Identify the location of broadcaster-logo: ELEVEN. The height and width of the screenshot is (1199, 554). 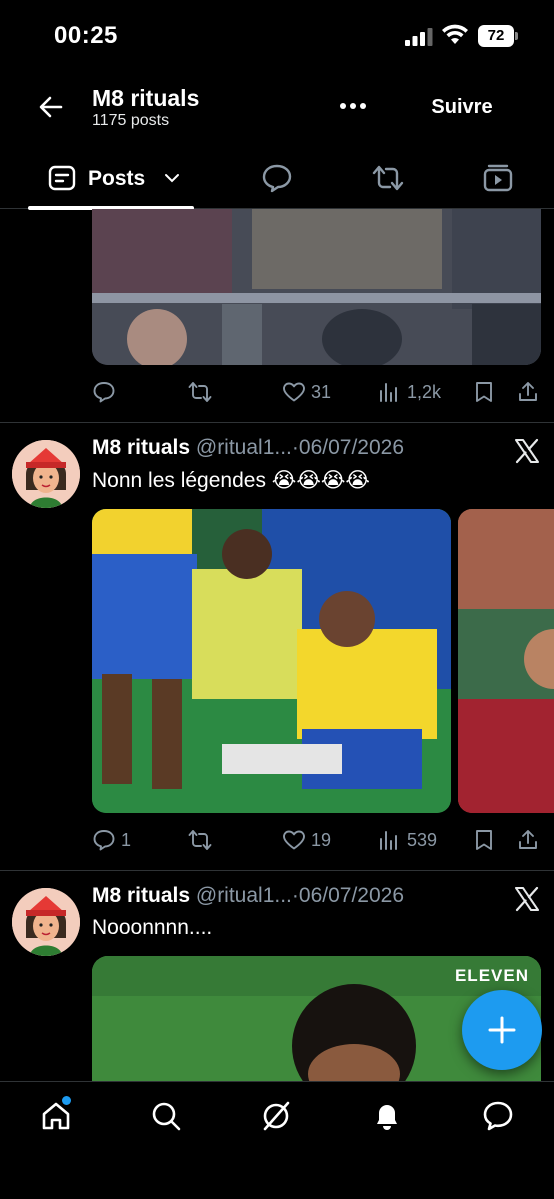
(491, 975).